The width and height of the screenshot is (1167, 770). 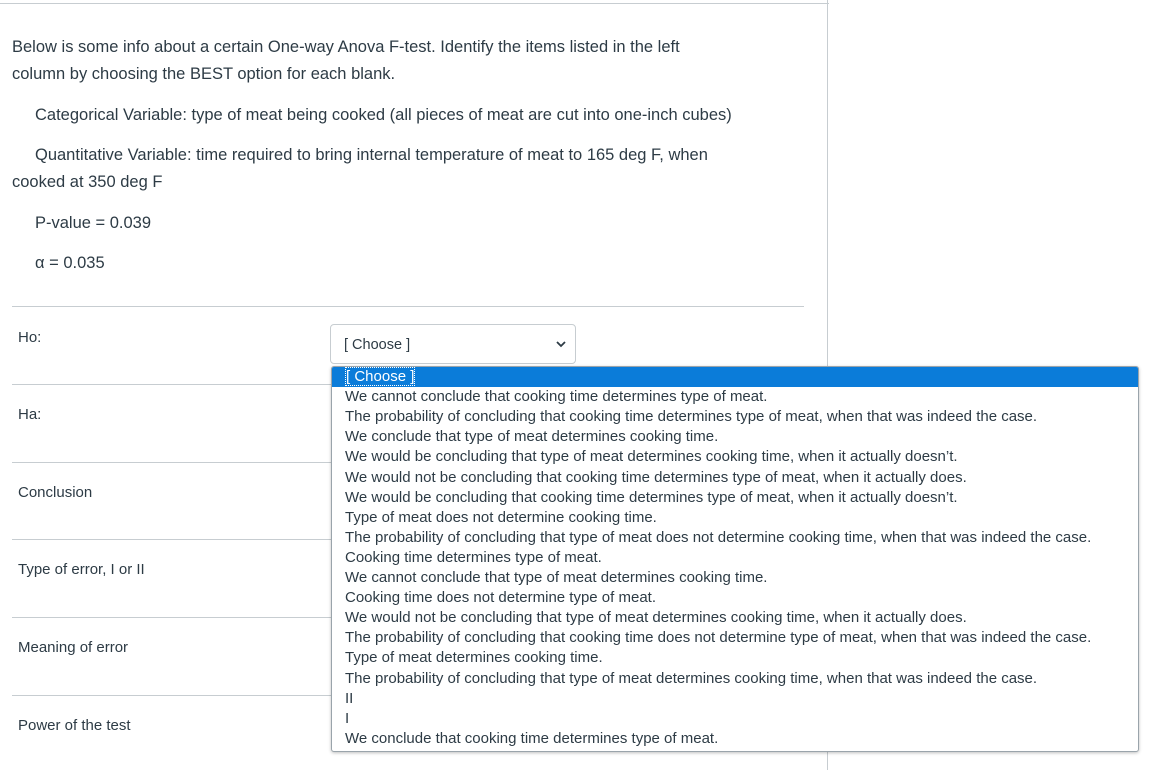 What do you see at coordinates (74, 725) in the screenshot?
I see `label-power: Power of the test` at bounding box center [74, 725].